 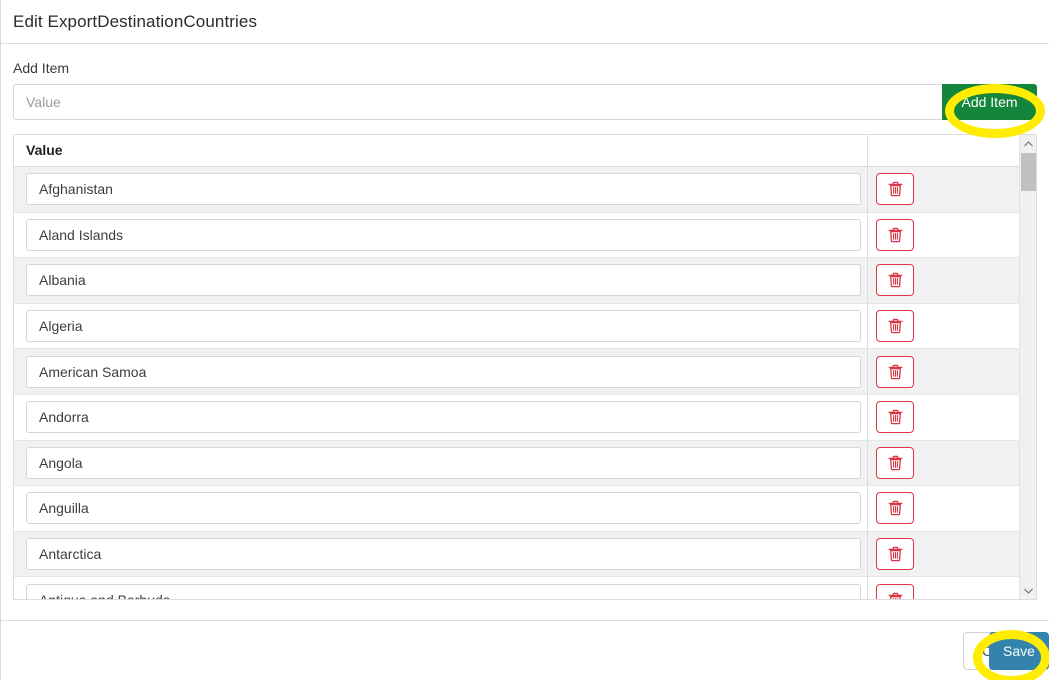 What do you see at coordinates (525, 650) in the screenshot?
I see `modal-footer: Close Save` at bounding box center [525, 650].